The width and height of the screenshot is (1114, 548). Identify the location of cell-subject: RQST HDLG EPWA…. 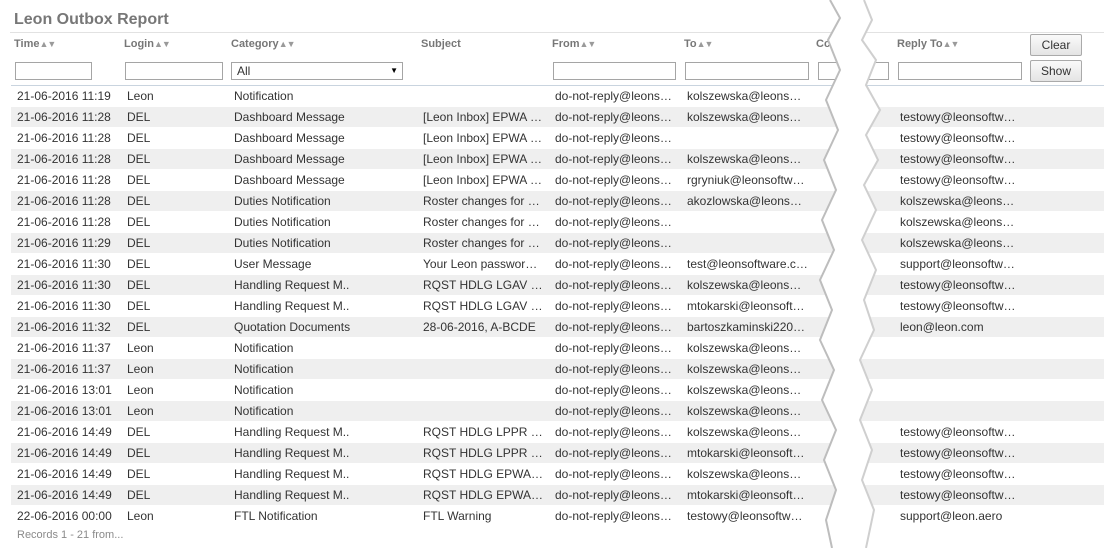
(483, 495).